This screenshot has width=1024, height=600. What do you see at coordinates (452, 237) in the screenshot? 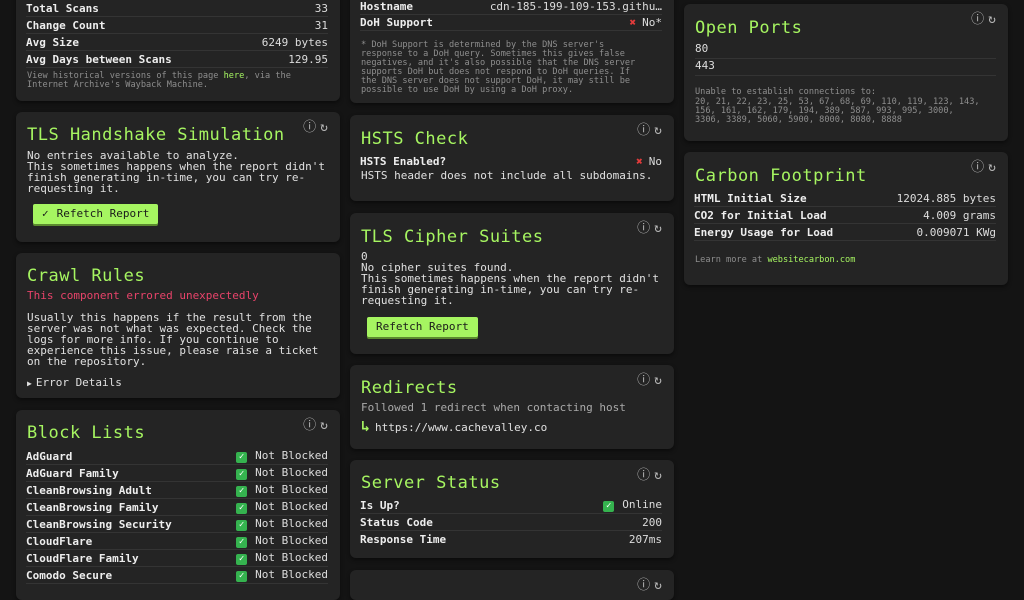
I see `card-title: TLS Cipher Suites` at bounding box center [452, 237].